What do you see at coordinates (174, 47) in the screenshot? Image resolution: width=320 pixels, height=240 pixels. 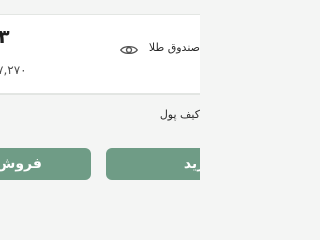 I see `fund-title: صندوق طلا` at bounding box center [174, 47].